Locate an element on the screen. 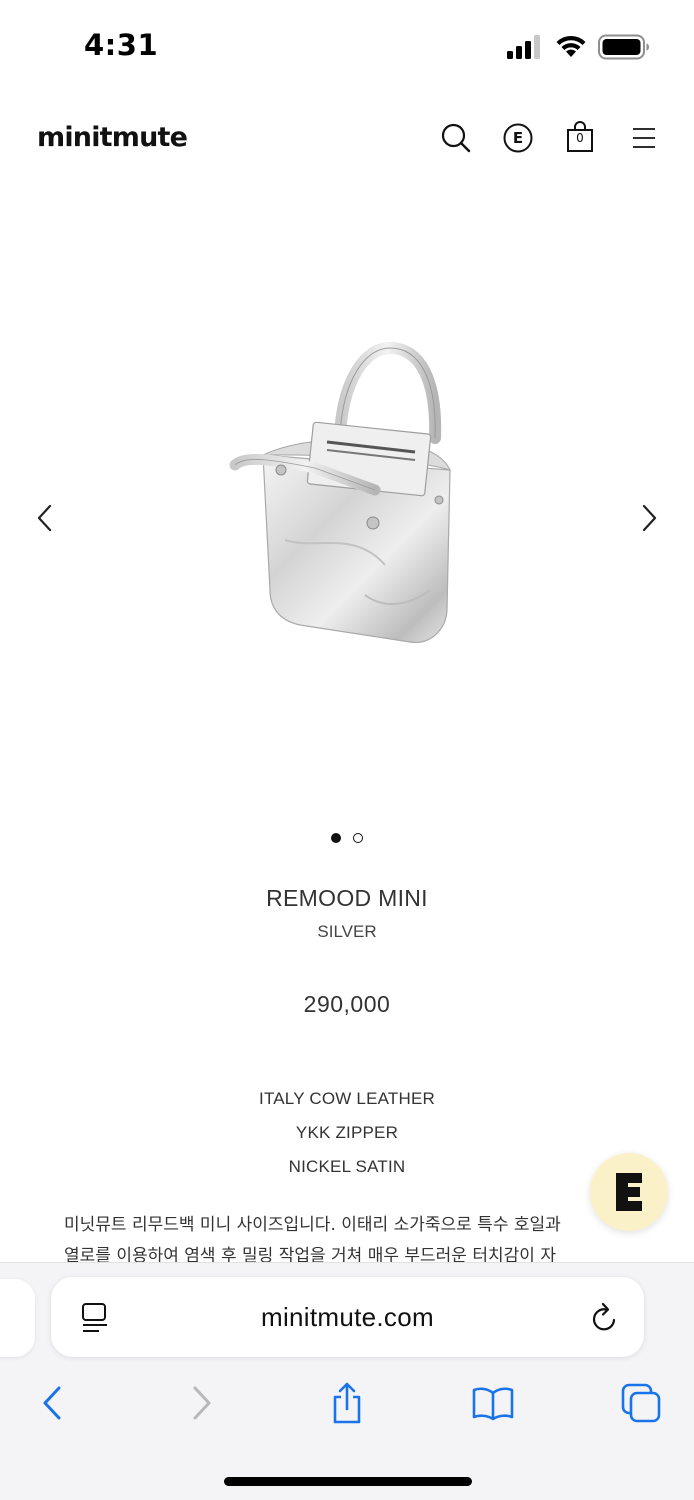 The width and height of the screenshot is (694, 1500). bookmarks-button is located at coordinates (493, 1403).